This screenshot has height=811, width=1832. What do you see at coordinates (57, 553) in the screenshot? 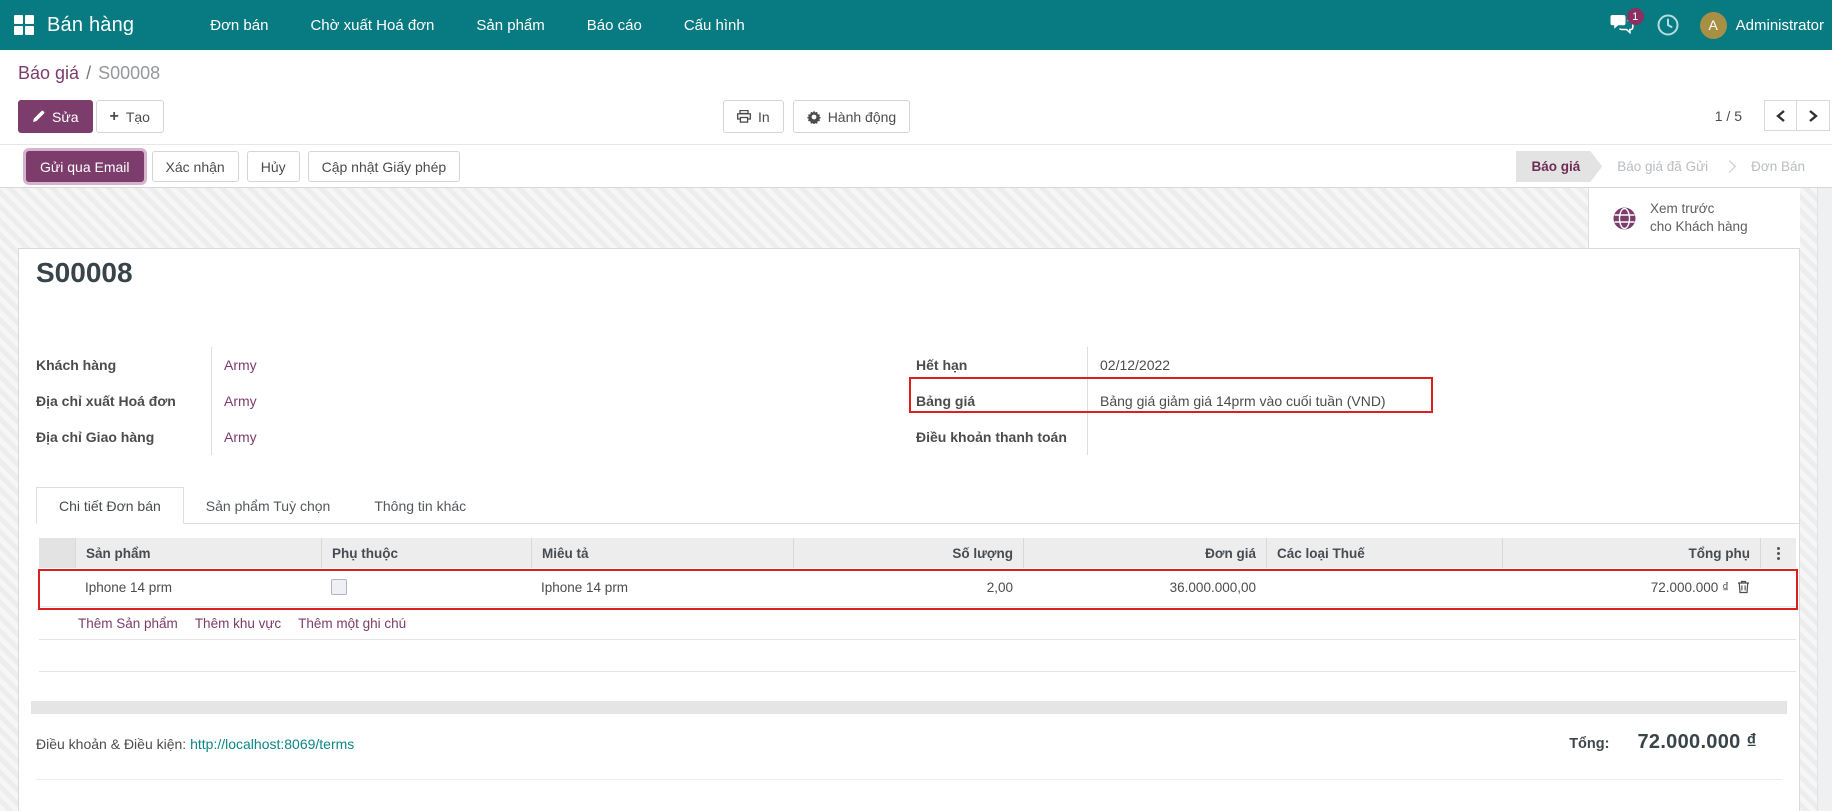
I see `drag-handle-column-header` at bounding box center [57, 553].